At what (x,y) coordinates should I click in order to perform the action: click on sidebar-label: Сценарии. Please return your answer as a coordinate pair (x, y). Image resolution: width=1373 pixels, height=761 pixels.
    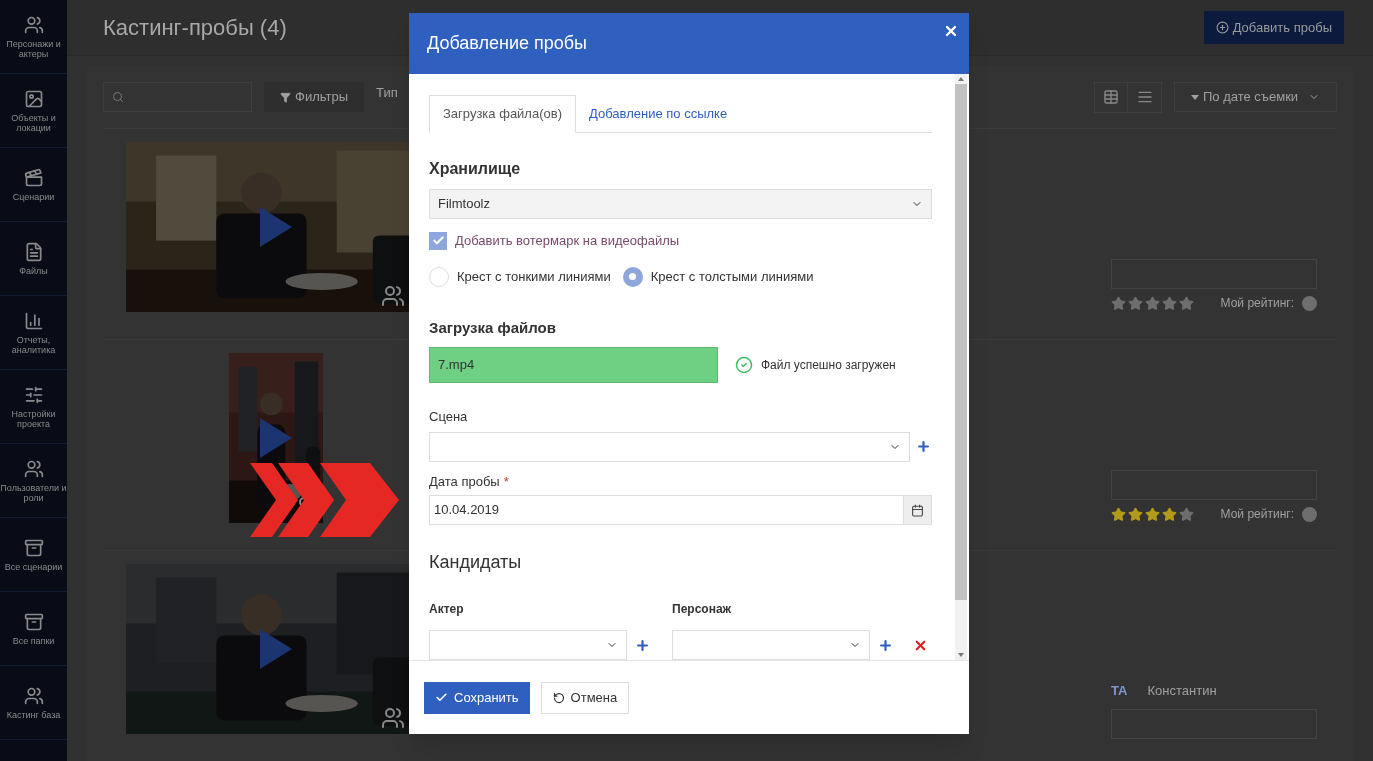
    Looking at the image, I should click on (33, 196).